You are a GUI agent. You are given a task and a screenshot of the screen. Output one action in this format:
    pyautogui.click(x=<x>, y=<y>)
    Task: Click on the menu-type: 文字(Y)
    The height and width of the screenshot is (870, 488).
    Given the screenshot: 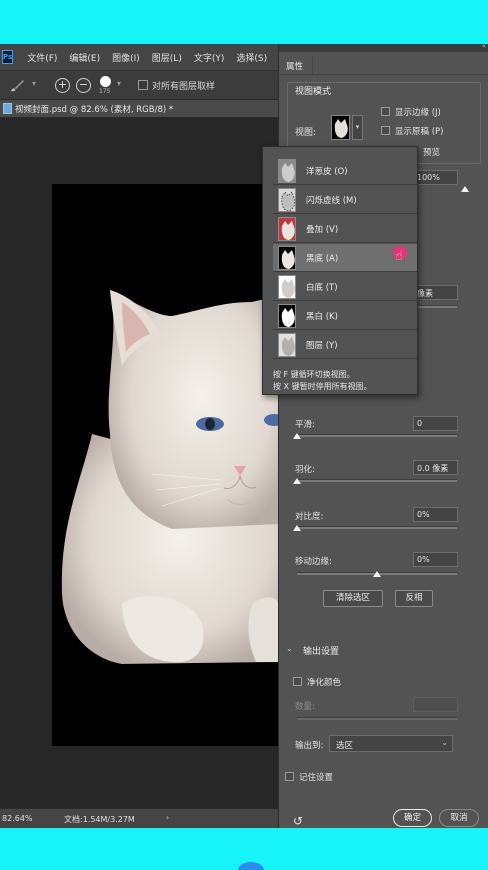 What is the action you would take?
    pyautogui.click(x=209, y=57)
    